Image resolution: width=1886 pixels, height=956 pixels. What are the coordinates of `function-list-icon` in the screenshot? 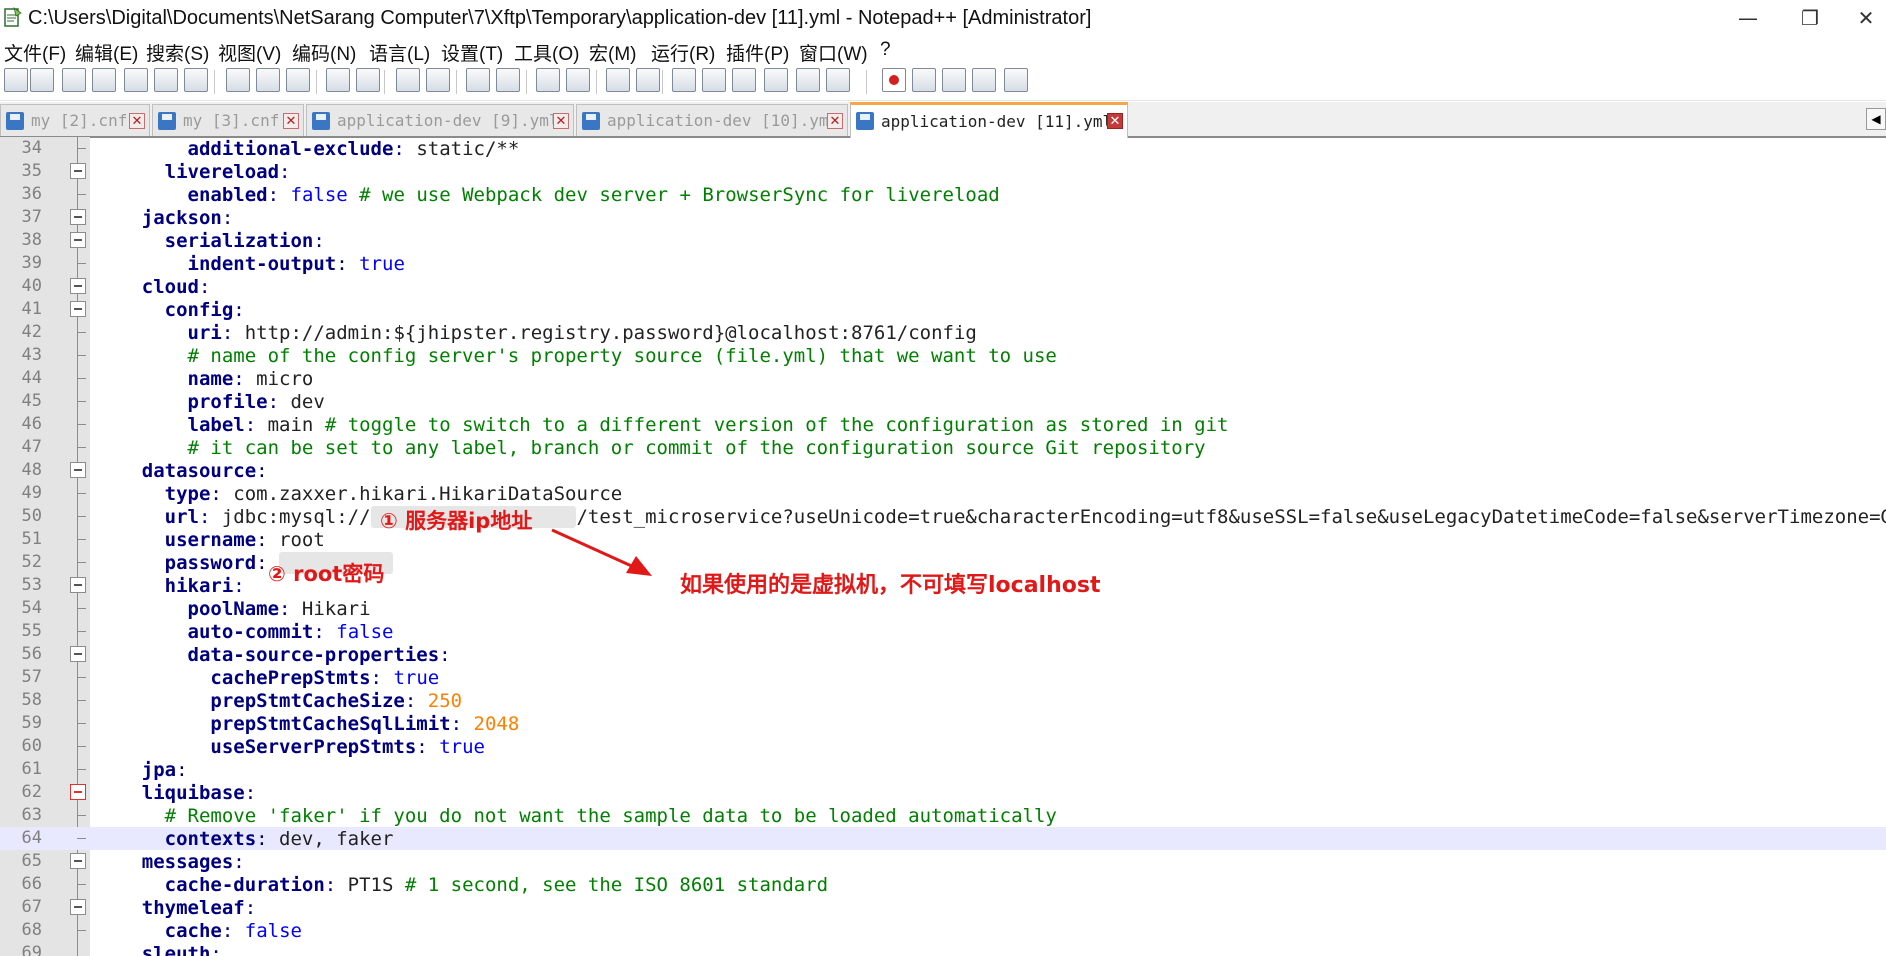 It's located at (776, 80).